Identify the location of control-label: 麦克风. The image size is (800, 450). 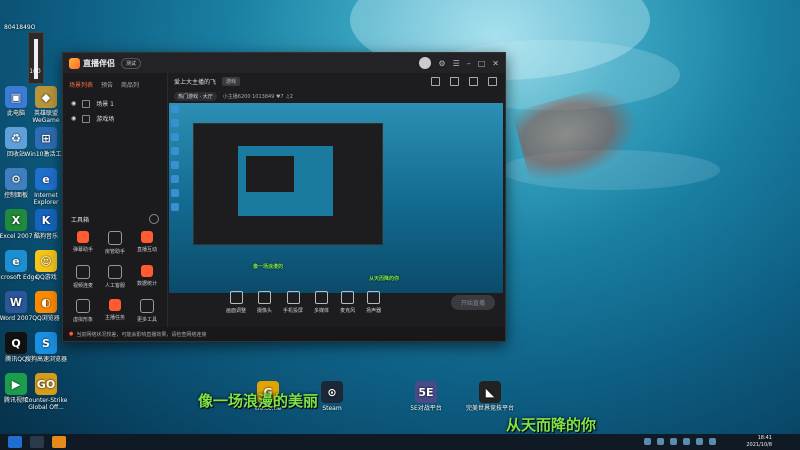
(348, 310).